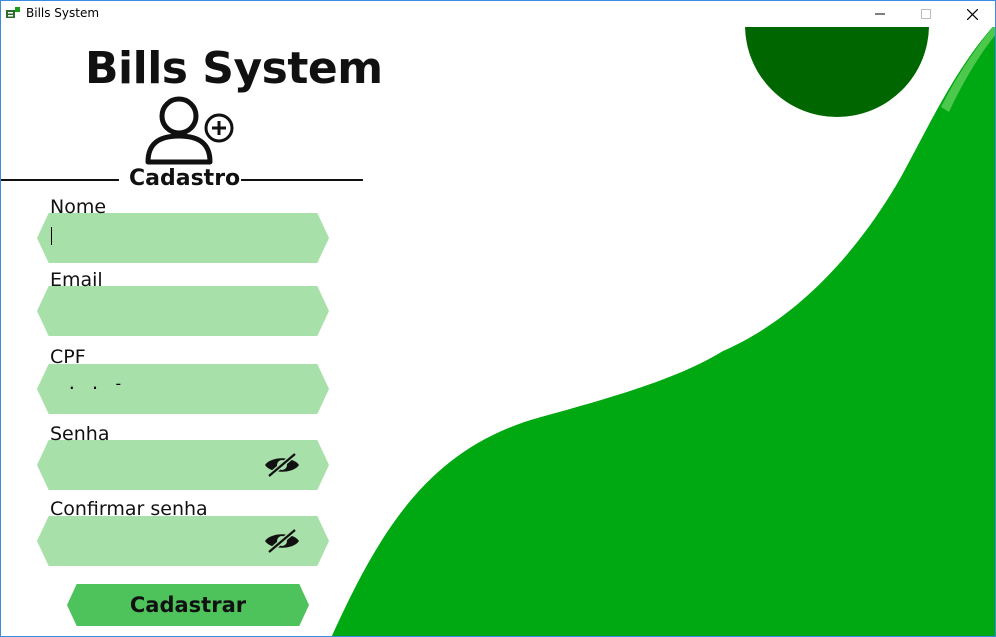 The image size is (996, 637). I want to click on section-title: Cadastro, so click(185, 178).